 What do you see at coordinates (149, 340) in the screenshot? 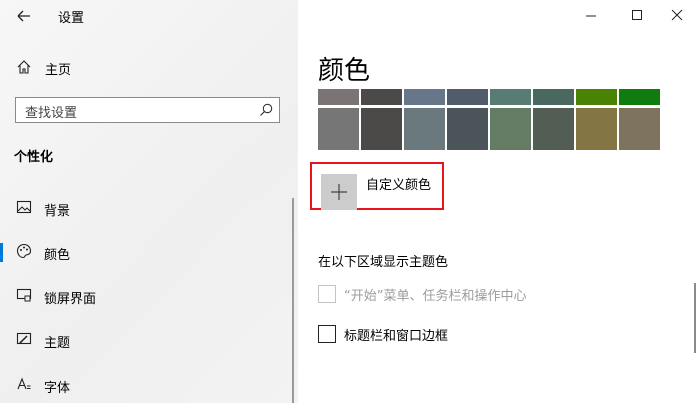
I see `sidebar-item-theme: 主题` at bounding box center [149, 340].